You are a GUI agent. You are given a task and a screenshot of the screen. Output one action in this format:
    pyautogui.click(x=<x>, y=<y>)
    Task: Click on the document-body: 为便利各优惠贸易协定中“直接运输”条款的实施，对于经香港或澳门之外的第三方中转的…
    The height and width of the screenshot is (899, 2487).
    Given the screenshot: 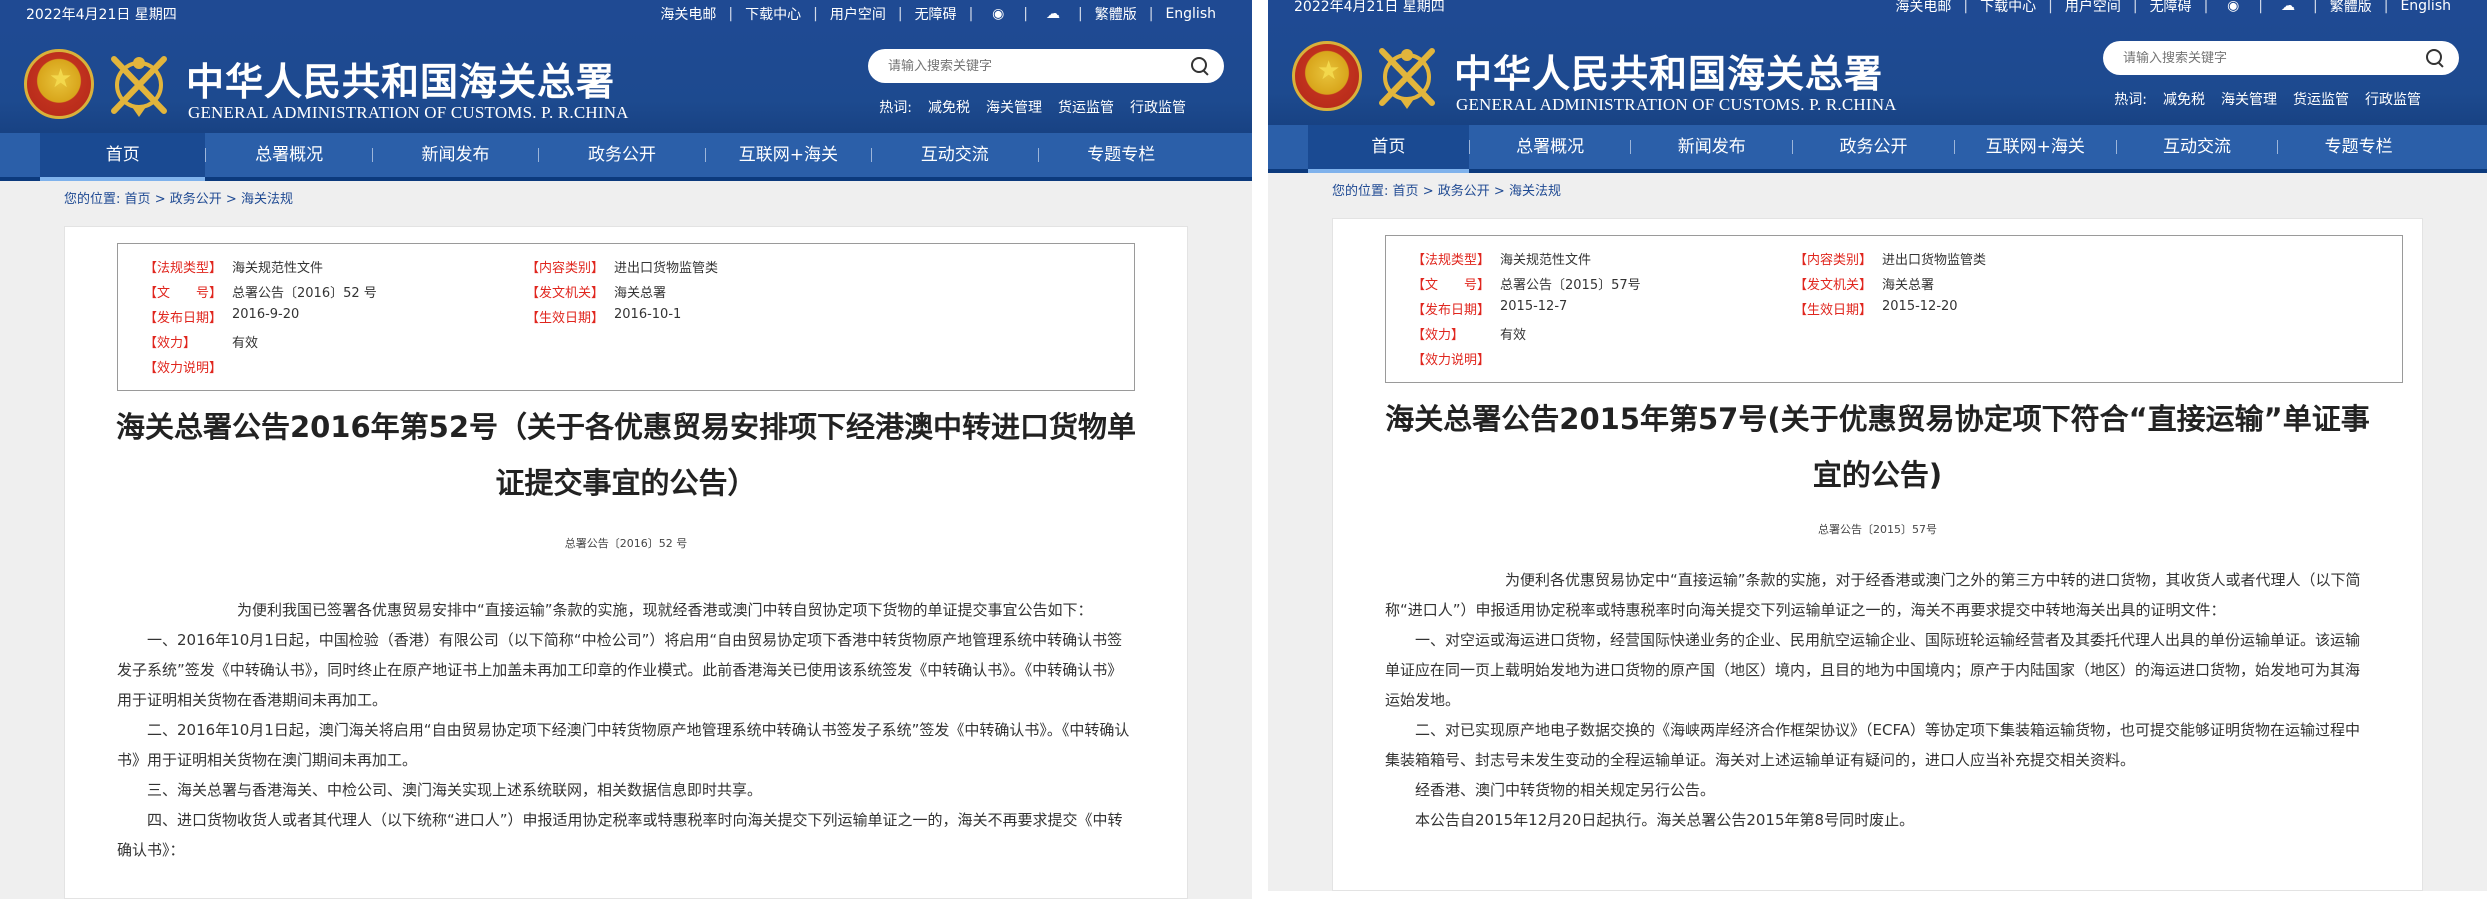 What is the action you would take?
    pyautogui.click(x=1877, y=700)
    